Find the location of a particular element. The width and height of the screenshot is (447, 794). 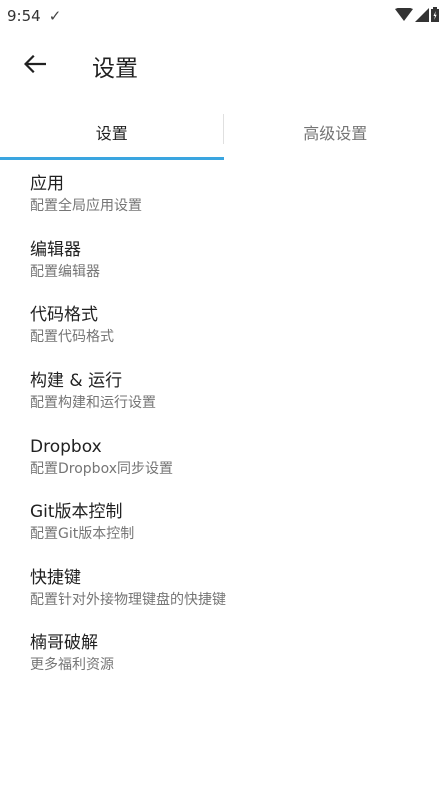

item-title: 快捷键 is located at coordinates (55, 577).